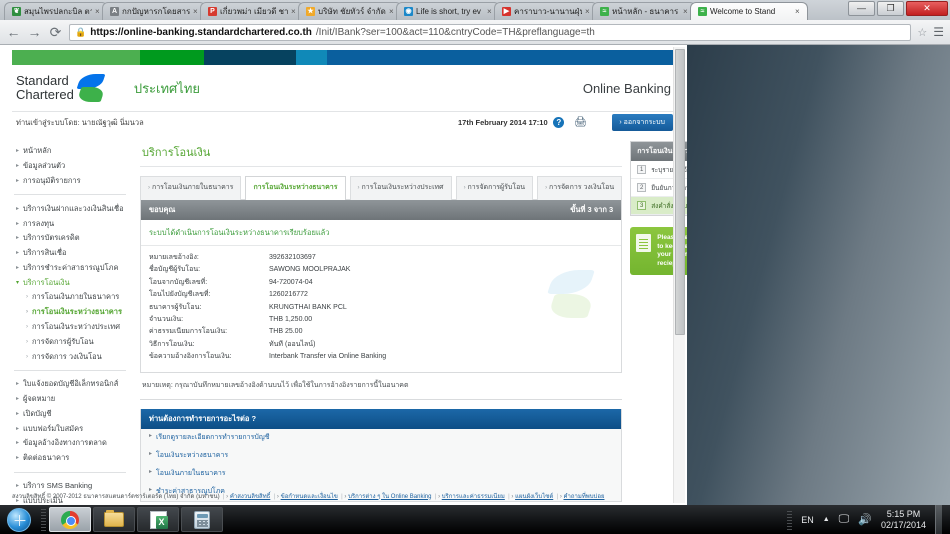 The height and width of the screenshot is (534, 950). What do you see at coordinates (172, 344) in the screenshot?
I see `detail-label: วิธีการโอนเงิน:` at bounding box center [172, 344].